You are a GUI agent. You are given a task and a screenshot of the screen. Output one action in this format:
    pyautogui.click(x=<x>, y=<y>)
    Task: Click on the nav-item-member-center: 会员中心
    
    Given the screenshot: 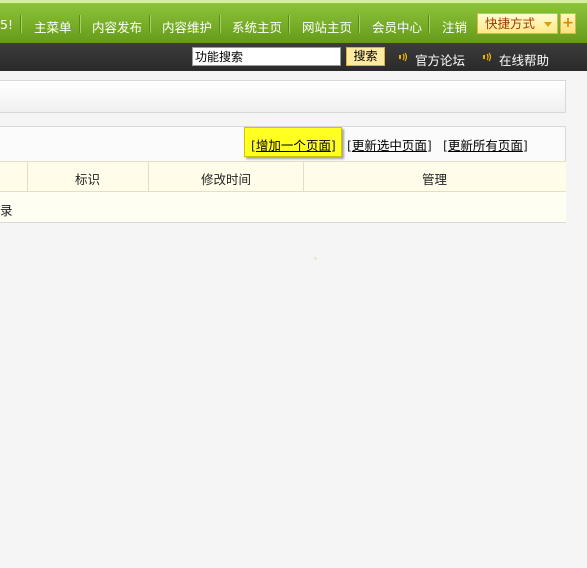 What is the action you would take?
    pyautogui.click(x=397, y=26)
    